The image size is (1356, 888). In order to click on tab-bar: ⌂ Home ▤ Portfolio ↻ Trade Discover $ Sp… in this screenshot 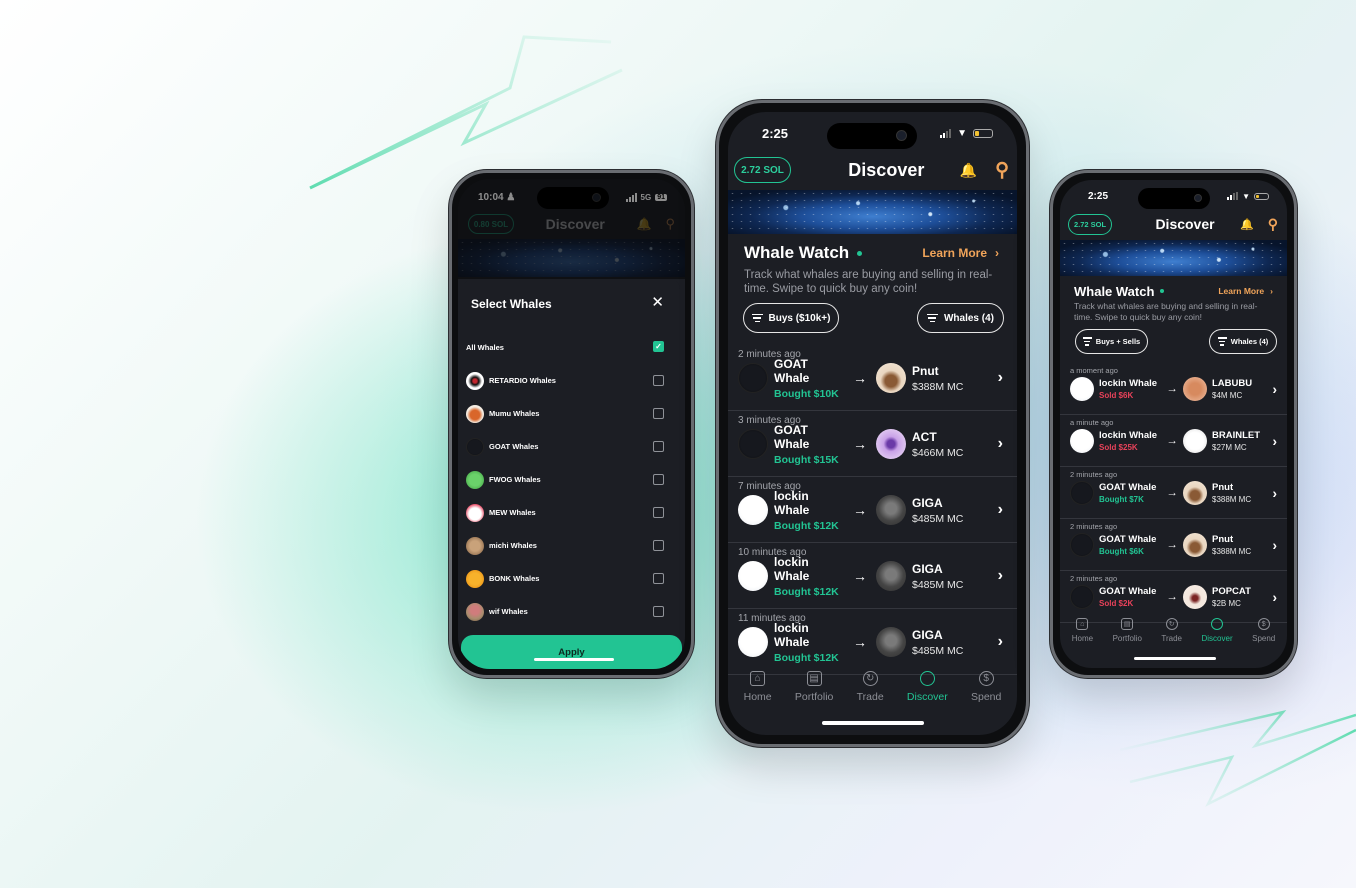, I will do `click(872, 687)`.